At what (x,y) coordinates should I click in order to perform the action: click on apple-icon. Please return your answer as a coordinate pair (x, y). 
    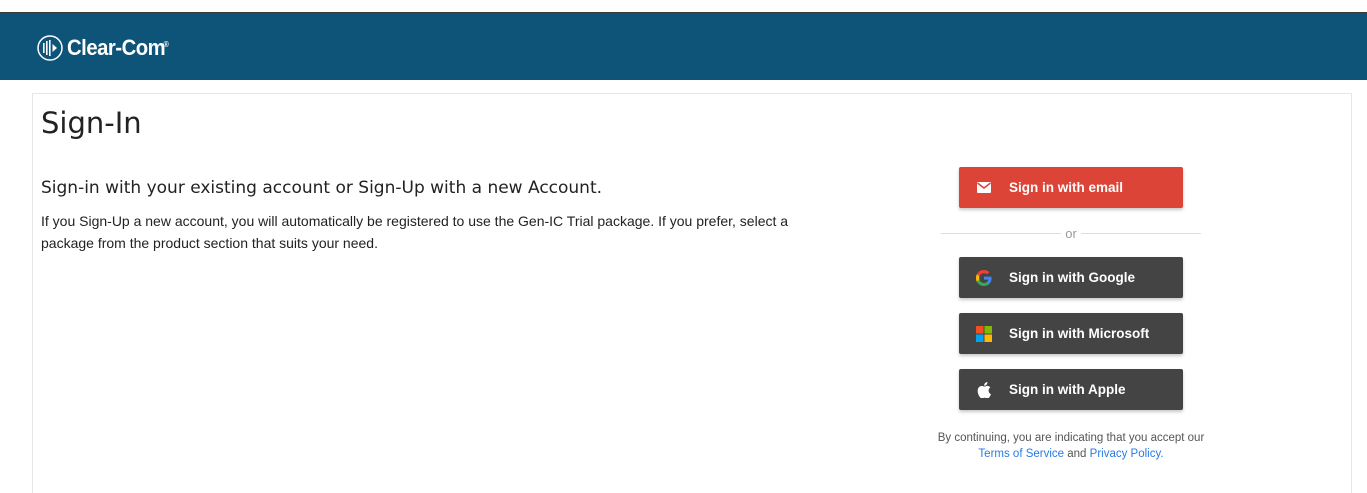
    Looking at the image, I should click on (984, 390).